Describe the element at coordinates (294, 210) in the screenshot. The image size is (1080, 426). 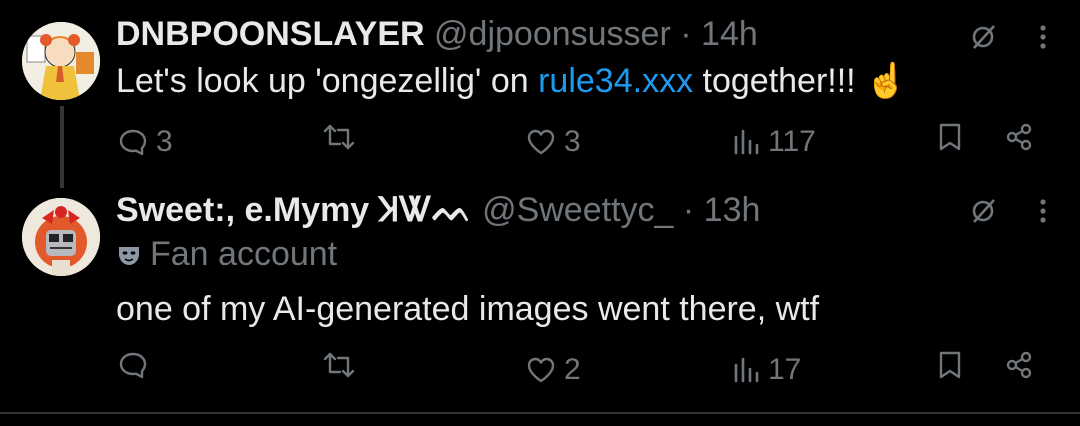
I see `display-name: Sweet:, e.Mymy ꞰᏔᨓ` at that location.